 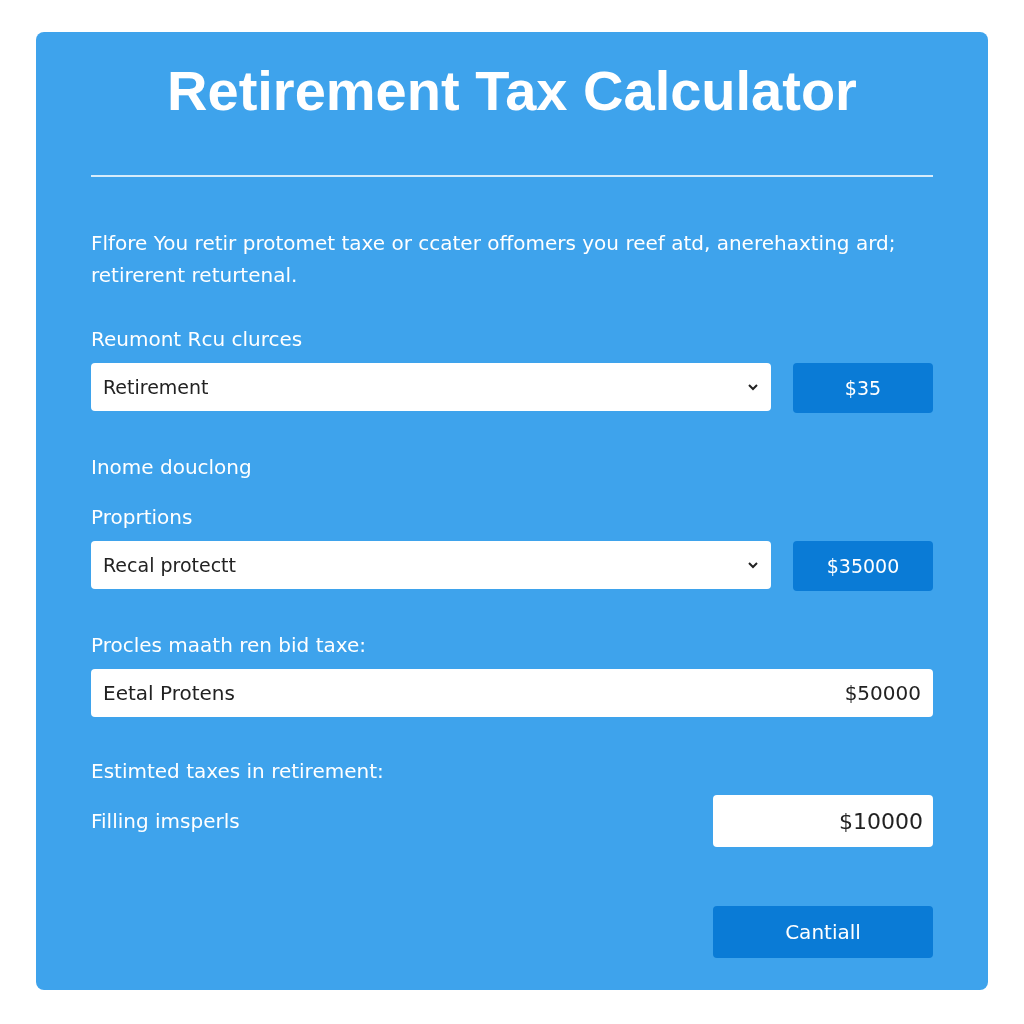 What do you see at coordinates (165, 821) in the screenshot?
I see `result-label: Filling imsperls` at bounding box center [165, 821].